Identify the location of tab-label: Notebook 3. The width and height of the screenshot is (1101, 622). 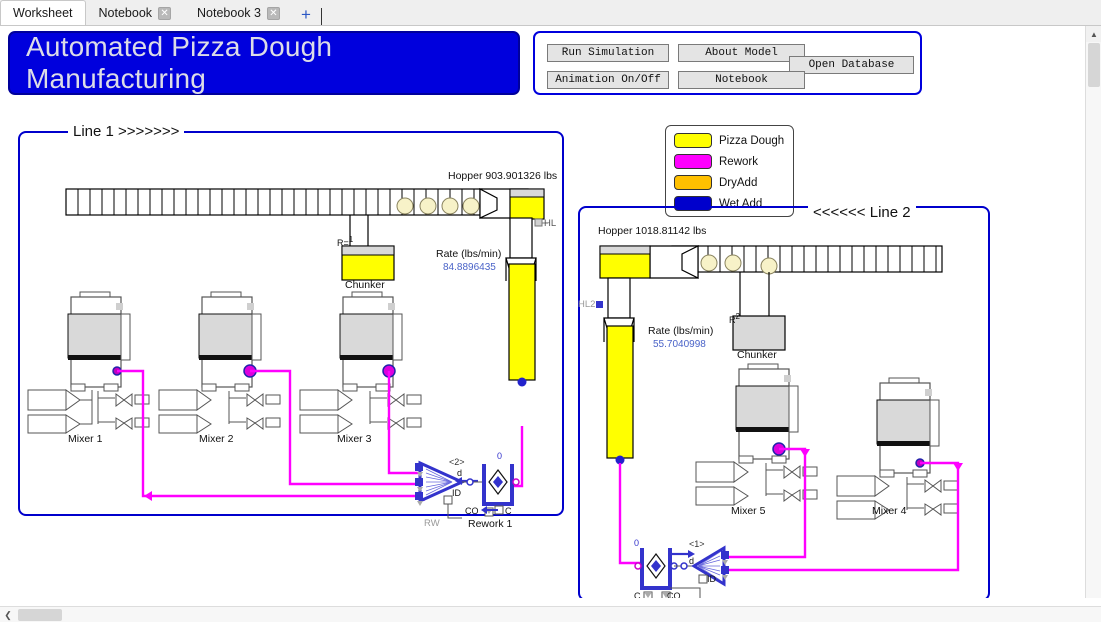
(229, 13).